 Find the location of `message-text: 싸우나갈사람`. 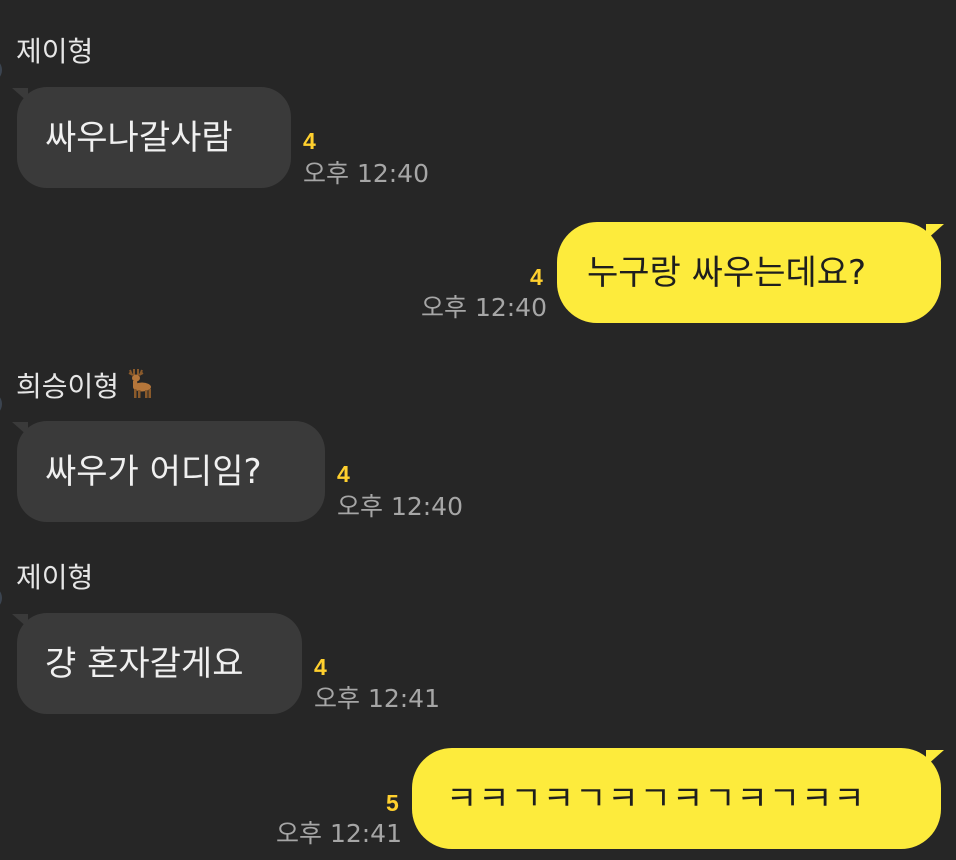

message-text: 싸우나갈사람 is located at coordinates (139, 137).